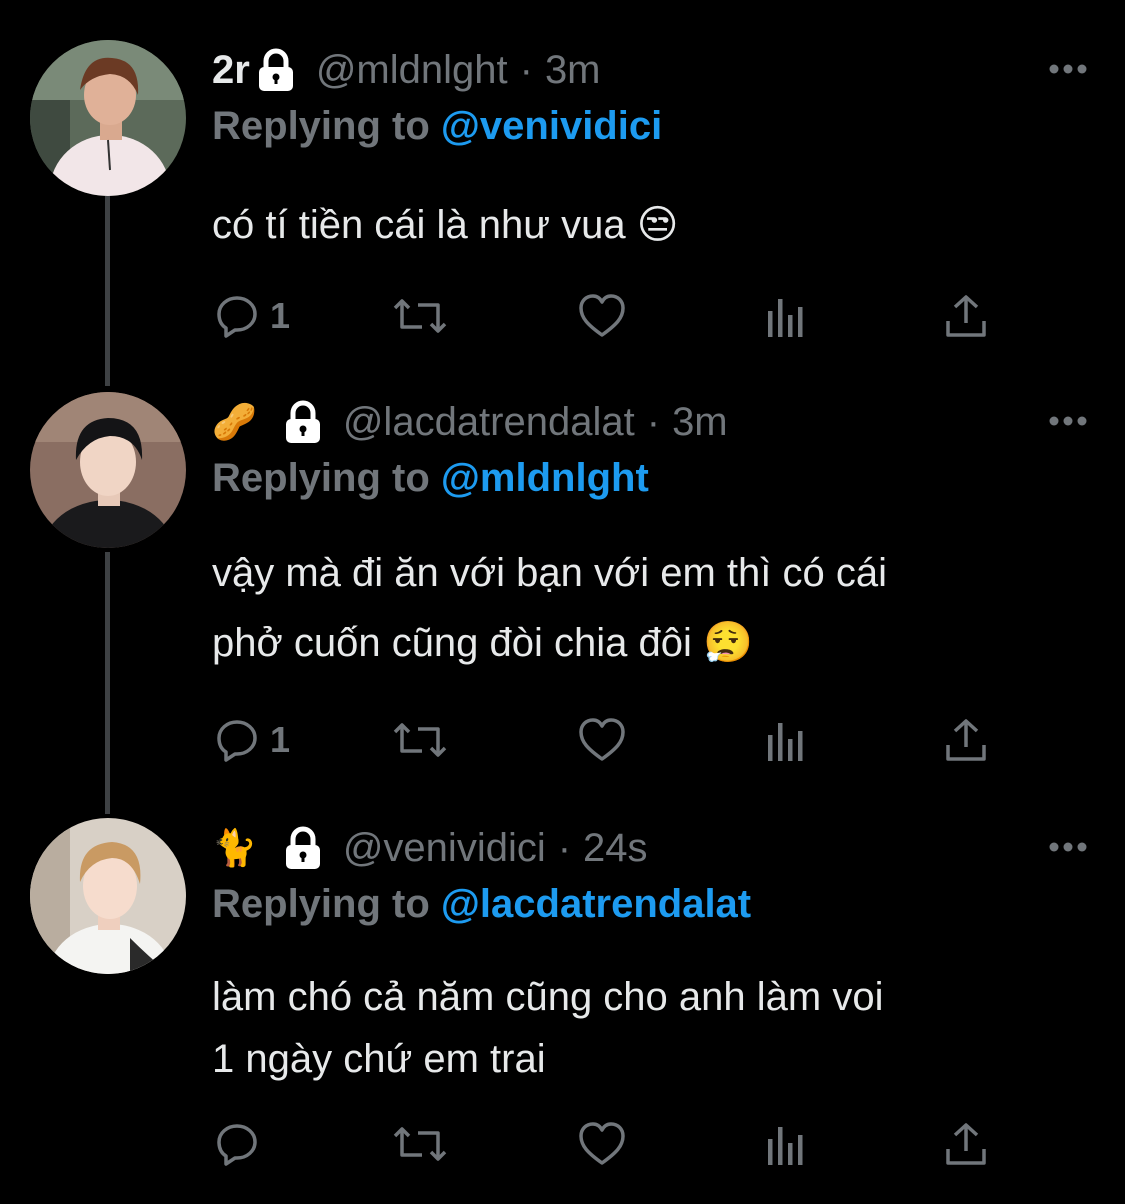  I want to click on replying-to-handle-link: @lacdatrendalat, so click(596, 904).